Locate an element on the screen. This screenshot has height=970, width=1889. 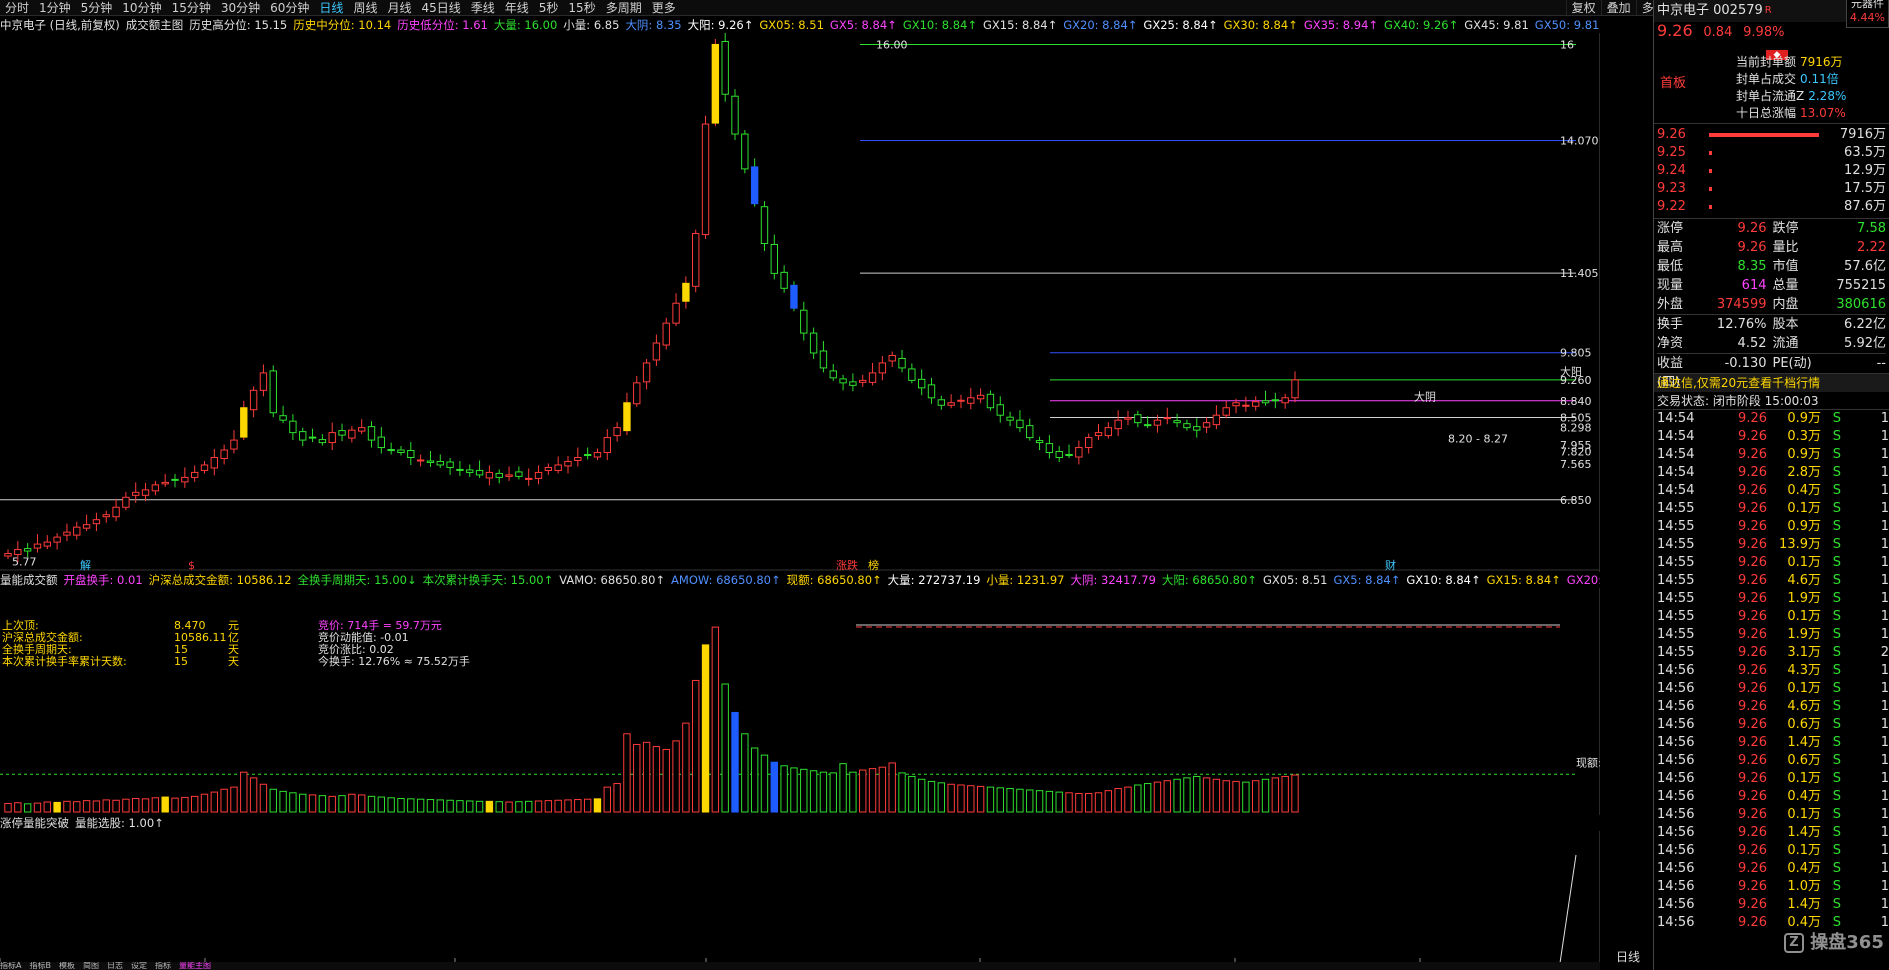
period-tab-3: 10分钟 is located at coordinates (141, 7).